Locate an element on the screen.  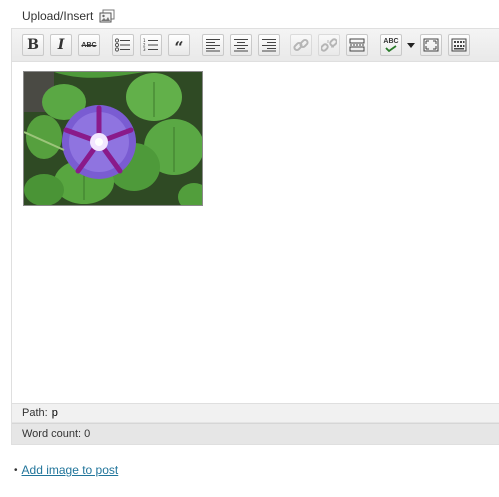
align-left-icon is located at coordinates (213, 45).